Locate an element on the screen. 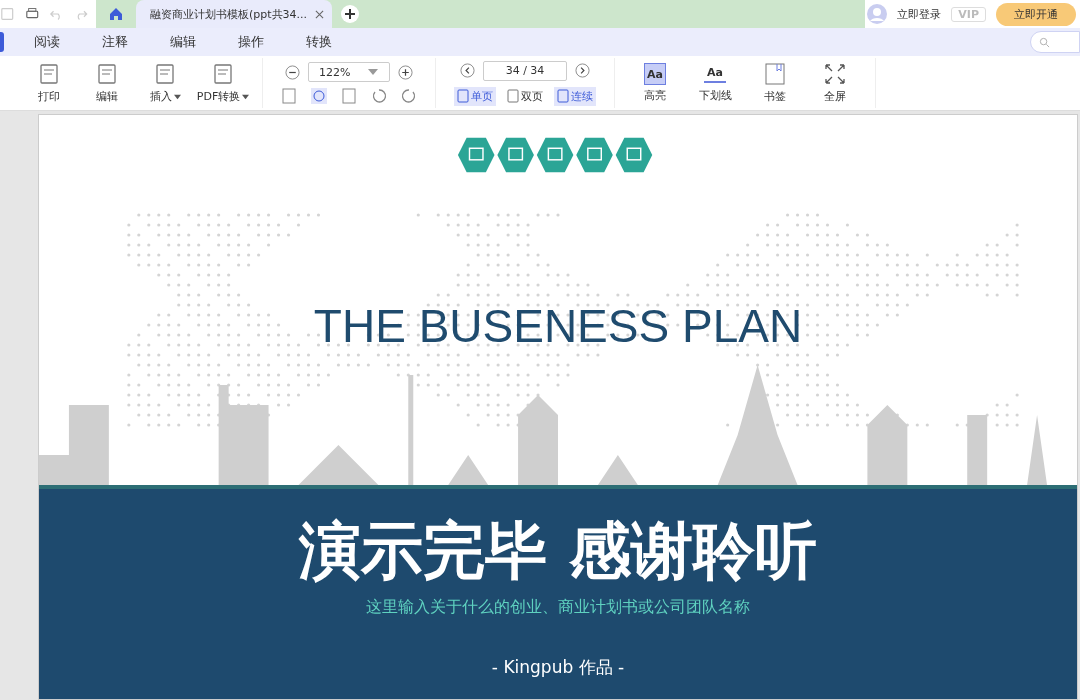  view-mode-button: 双页 is located at coordinates (525, 96).